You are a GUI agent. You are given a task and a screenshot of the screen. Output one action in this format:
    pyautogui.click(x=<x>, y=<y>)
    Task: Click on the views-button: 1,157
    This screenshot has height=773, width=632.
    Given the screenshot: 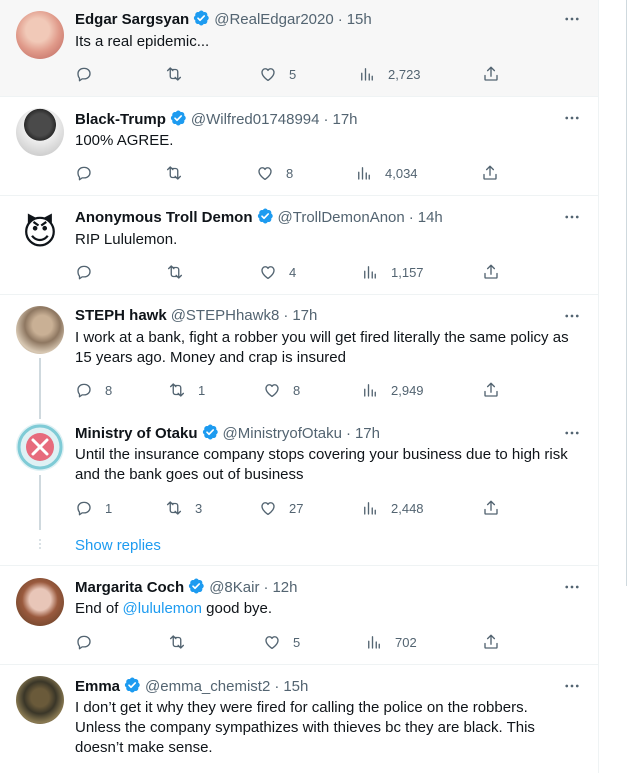 What is the action you would take?
    pyautogui.click(x=392, y=272)
    